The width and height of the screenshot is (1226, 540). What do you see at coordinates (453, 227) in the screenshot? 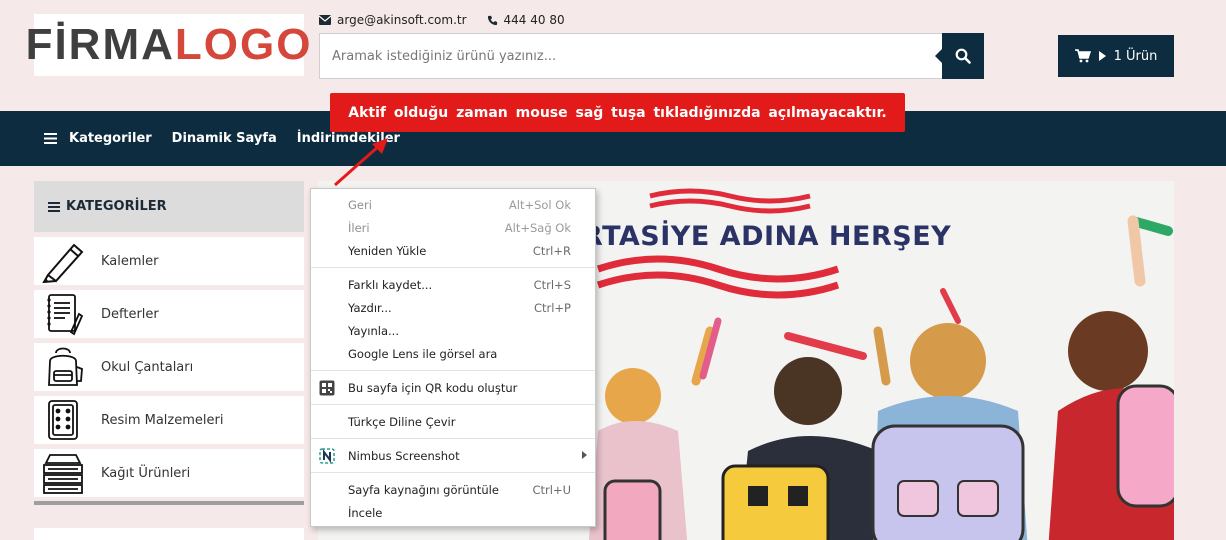
I see `context-menu-item-forward: İleri Alt+Sağ Ok` at bounding box center [453, 227].